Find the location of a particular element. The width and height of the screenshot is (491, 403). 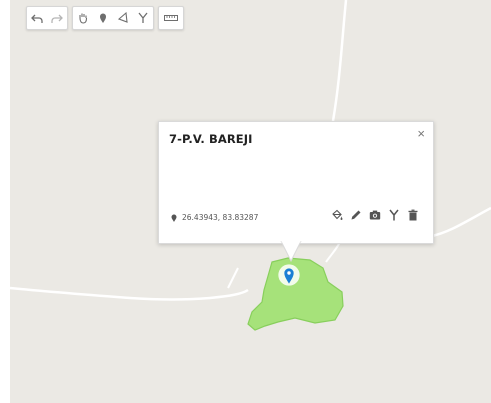

polygon-icon is located at coordinates (122, 17).